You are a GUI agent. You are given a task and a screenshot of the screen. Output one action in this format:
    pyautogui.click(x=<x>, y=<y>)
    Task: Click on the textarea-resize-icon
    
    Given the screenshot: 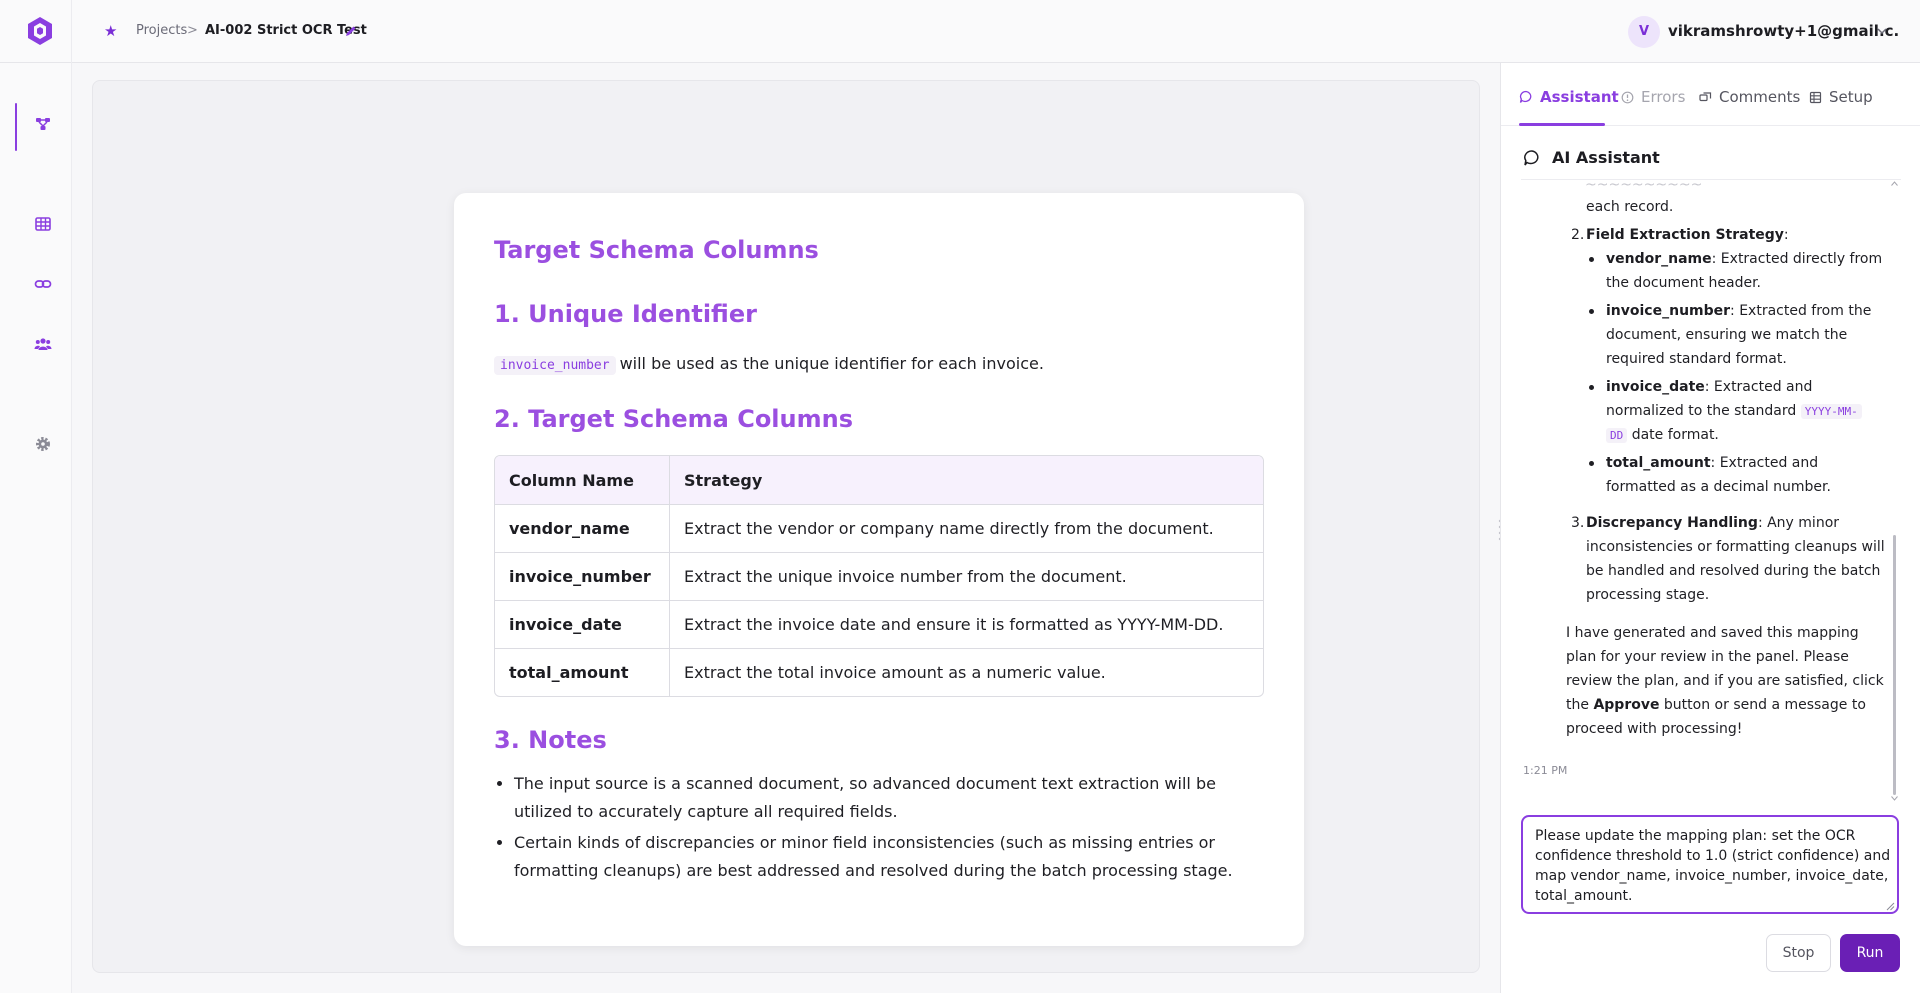 What is the action you would take?
    pyautogui.click(x=1890, y=906)
    